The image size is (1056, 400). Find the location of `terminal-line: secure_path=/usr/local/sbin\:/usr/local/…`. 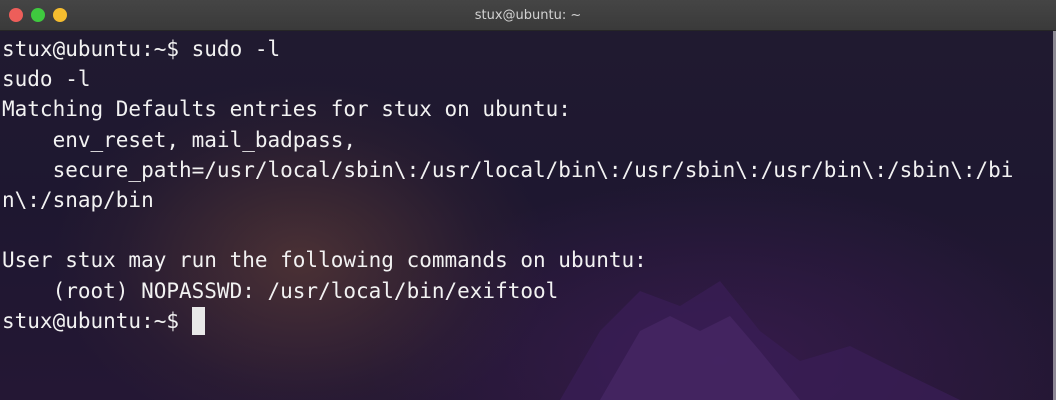

terminal-line: secure_path=/usr/local/sbin\:/usr/local/… is located at coordinates (508, 169).